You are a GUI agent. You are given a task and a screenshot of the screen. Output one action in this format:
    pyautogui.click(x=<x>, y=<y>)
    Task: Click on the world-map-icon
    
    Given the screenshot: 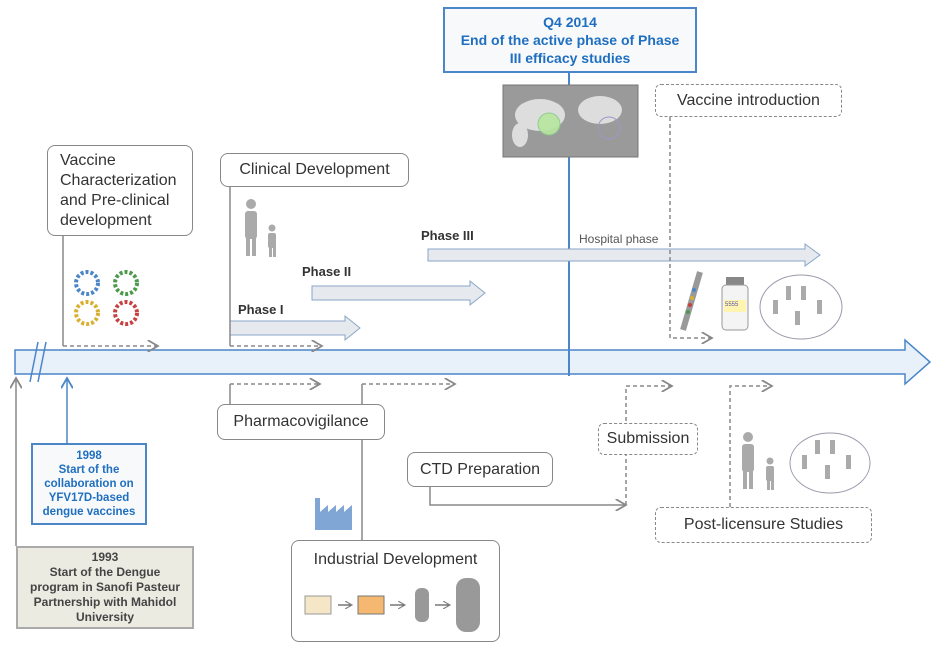 What is the action you would take?
    pyautogui.click(x=570, y=121)
    